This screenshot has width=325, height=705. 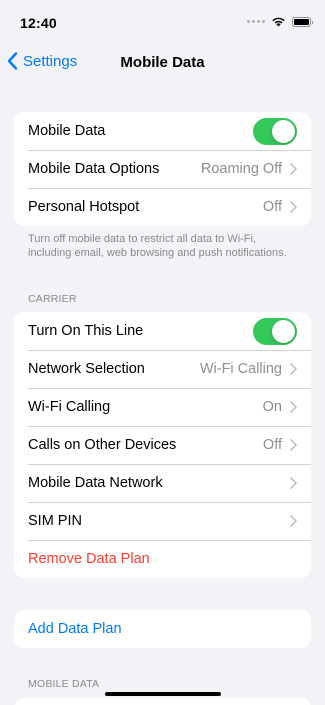 What do you see at coordinates (162, 22) in the screenshot?
I see `status-bar: 12:40` at bounding box center [162, 22].